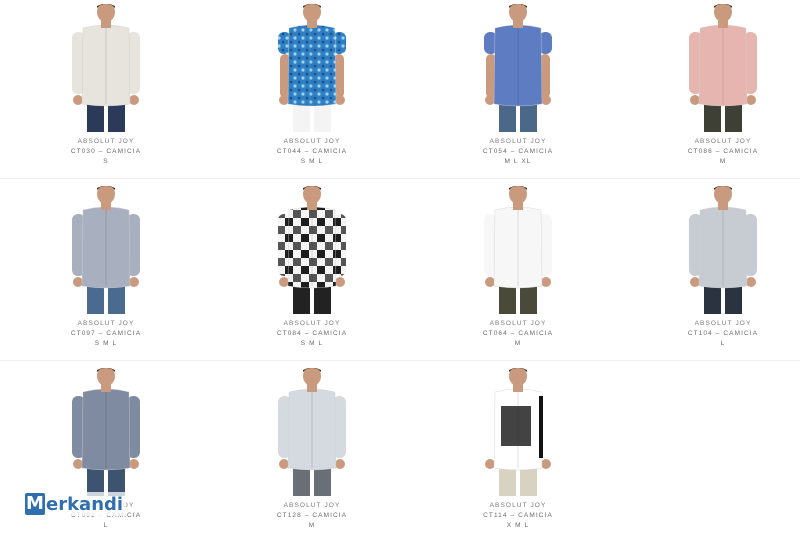  I want to click on product-meta: ABSOLUT JOY CT064 – CAMICIA M, so click(518, 334).